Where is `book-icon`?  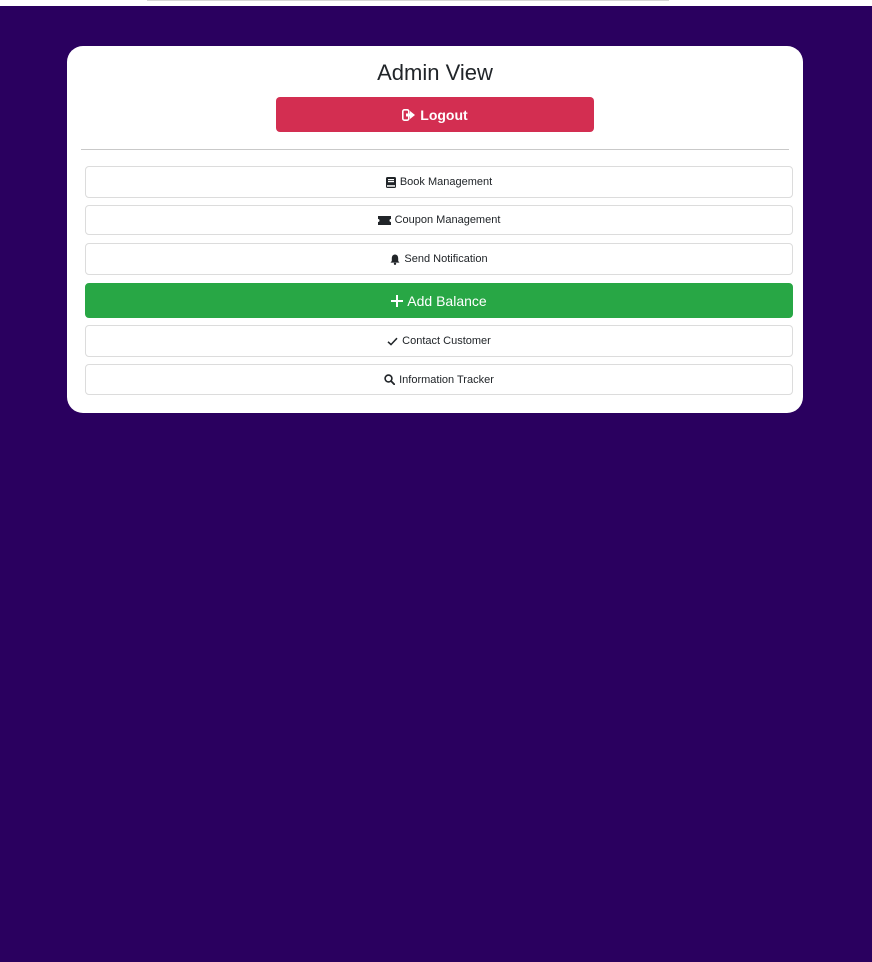
book-icon is located at coordinates (390, 182).